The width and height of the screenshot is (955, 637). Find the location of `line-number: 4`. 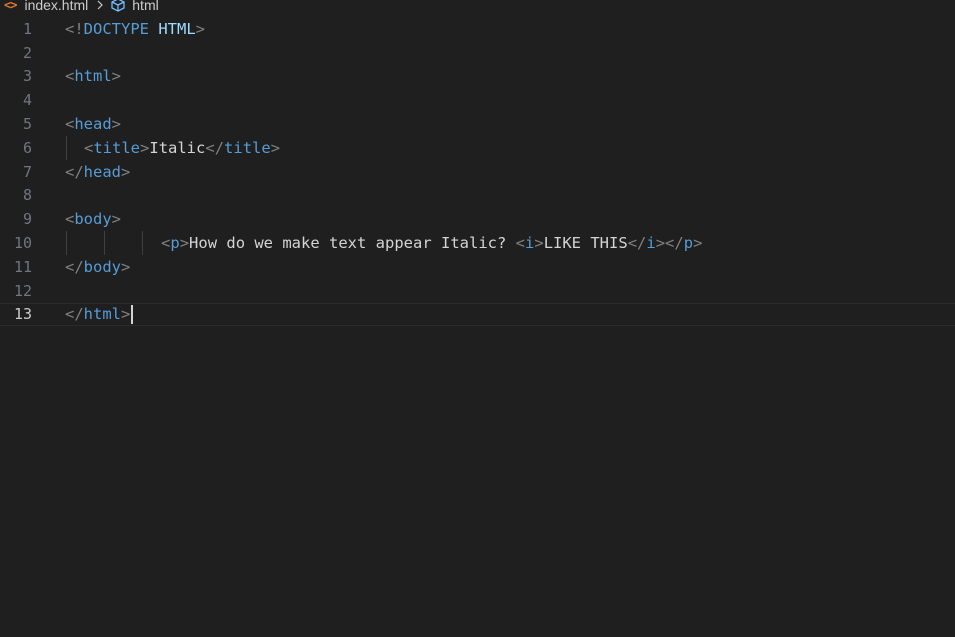

line-number: 4 is located at coordinates (27, 100).